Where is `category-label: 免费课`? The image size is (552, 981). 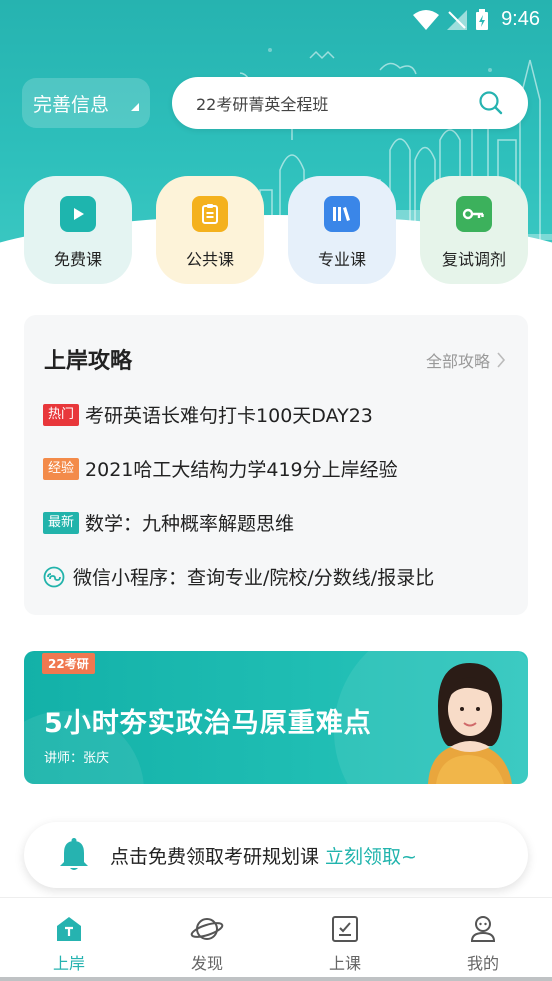
category-label: 免费课 is located at coordinates (77, 259).